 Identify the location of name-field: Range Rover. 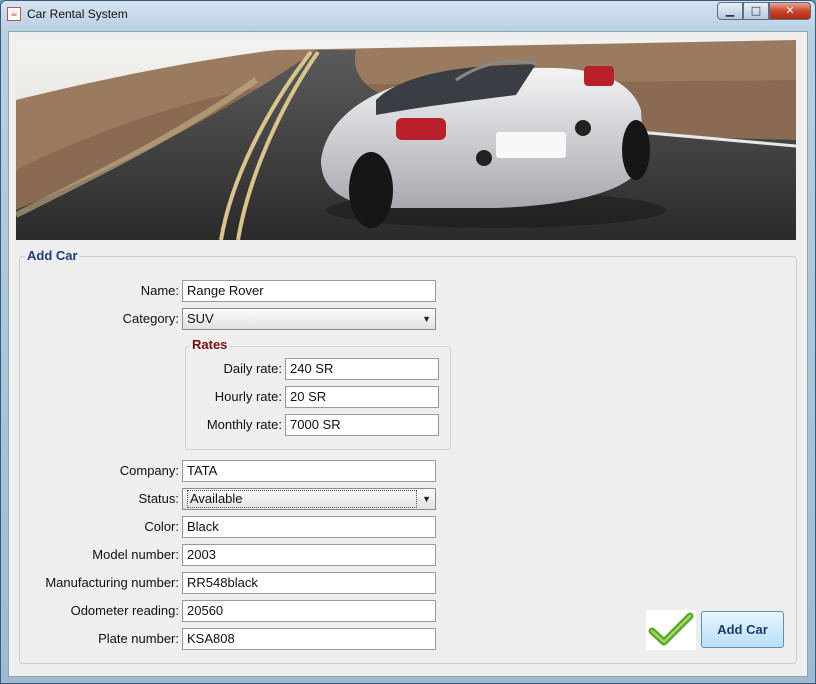
(309, 291).